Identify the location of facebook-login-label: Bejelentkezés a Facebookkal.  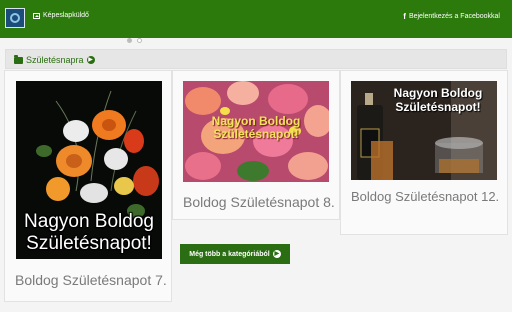
(454, 16).